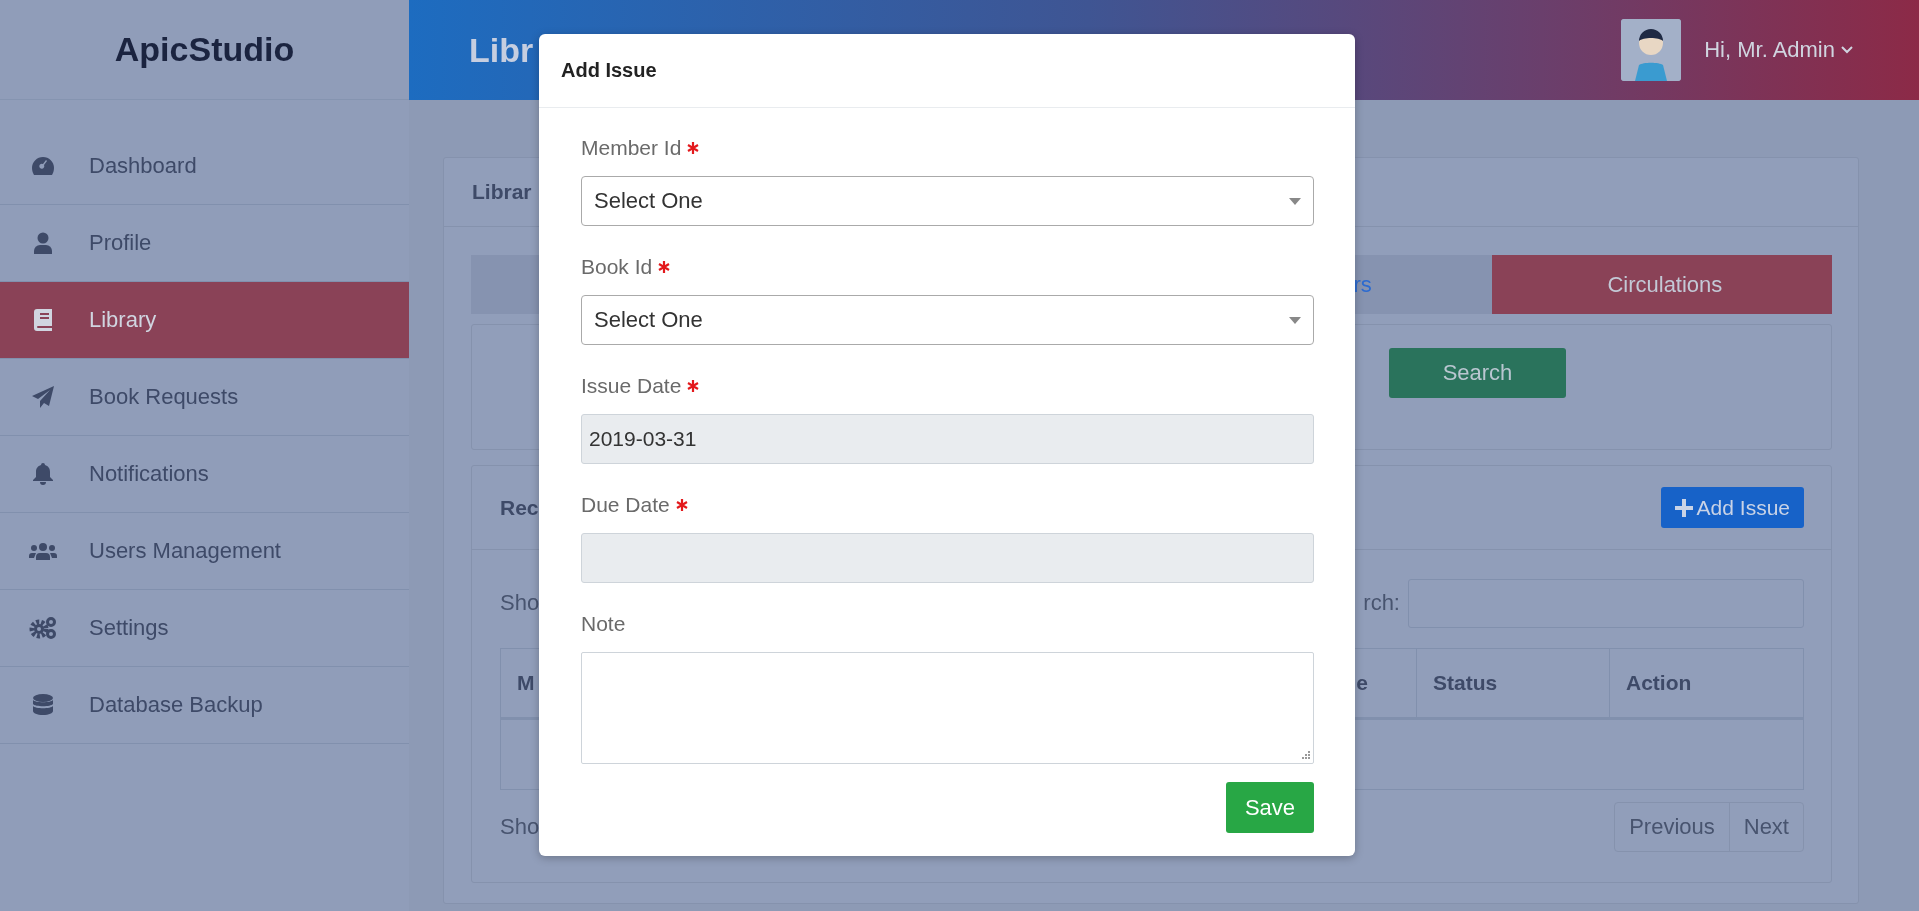 The height and width of the screenshot is (911, 1919). Describe the element at coordinates (603, 624) in the screenshot. I see `field-label: Note` at that location.